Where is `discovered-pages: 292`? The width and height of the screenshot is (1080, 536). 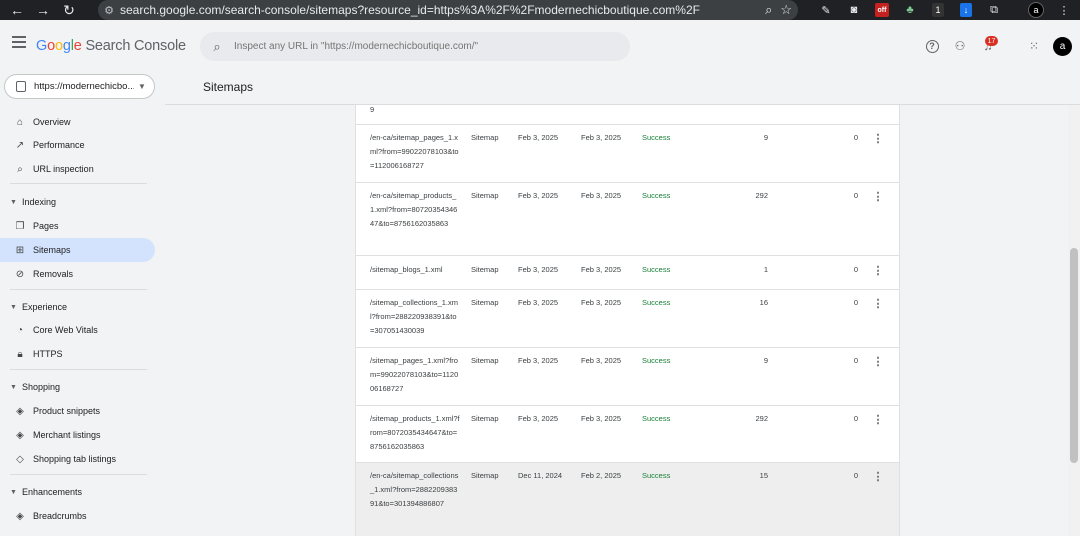
discovered-pages: 292 is located at coordinates (761, 195).